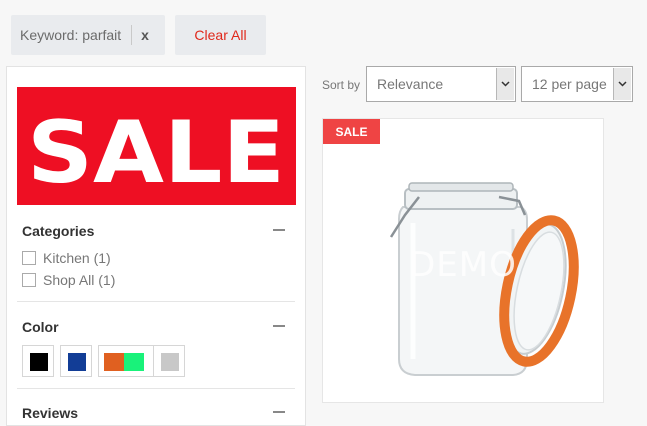 The image size is (647, 426). What do you see at coordinates (58, 231) in the screenshot?
I see `categories-title: Categories` at bounding box center [58, 231].